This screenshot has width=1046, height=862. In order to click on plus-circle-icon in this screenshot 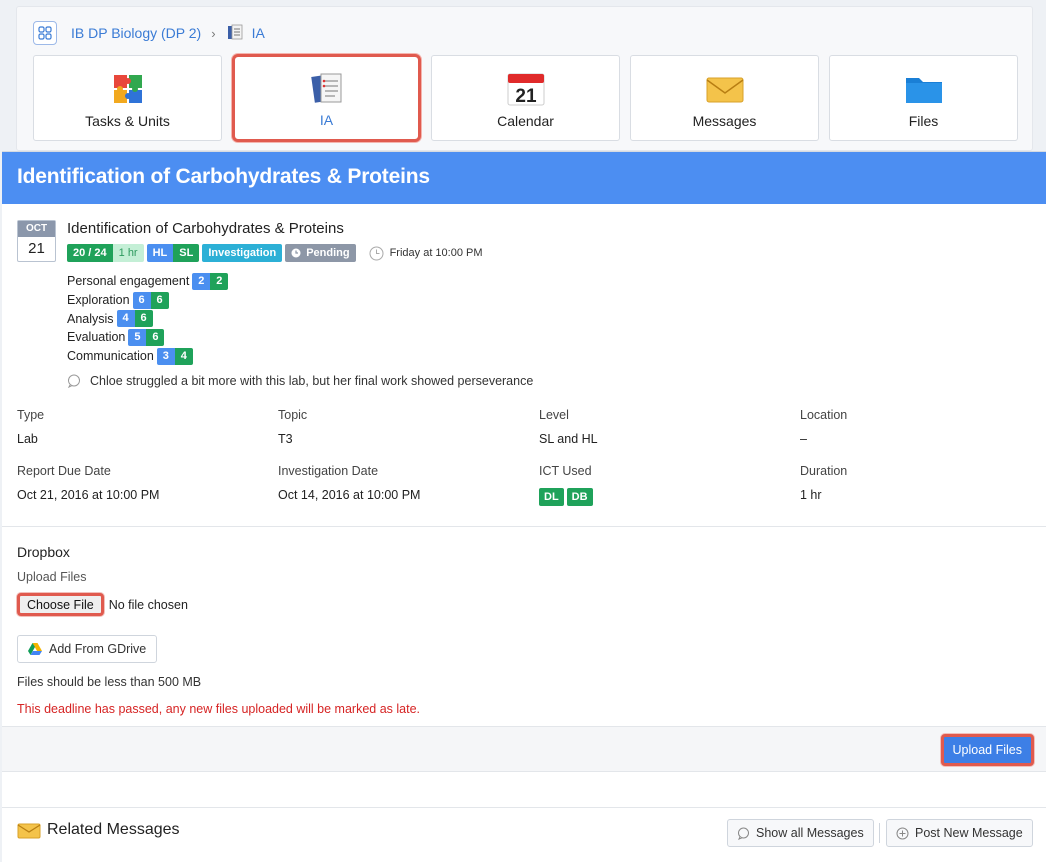, I will do `click(902, 833)`.